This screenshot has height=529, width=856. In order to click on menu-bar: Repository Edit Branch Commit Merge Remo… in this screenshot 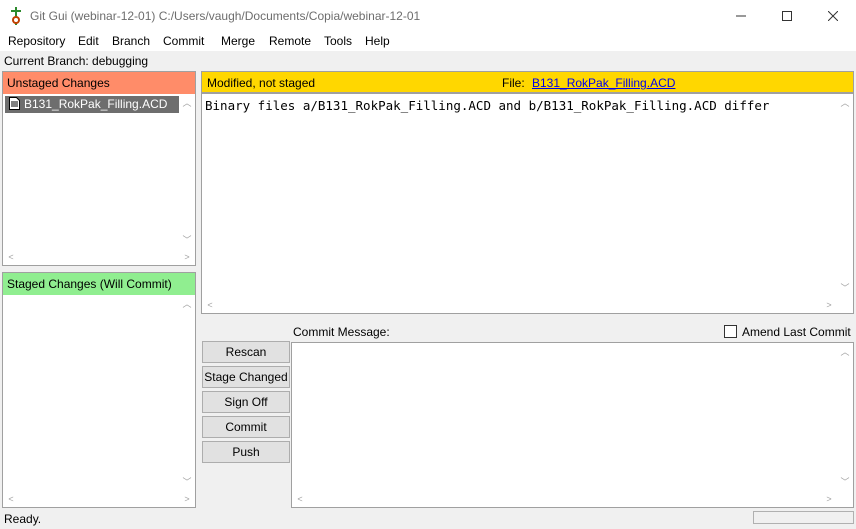, I will do `click(428, 41)`.